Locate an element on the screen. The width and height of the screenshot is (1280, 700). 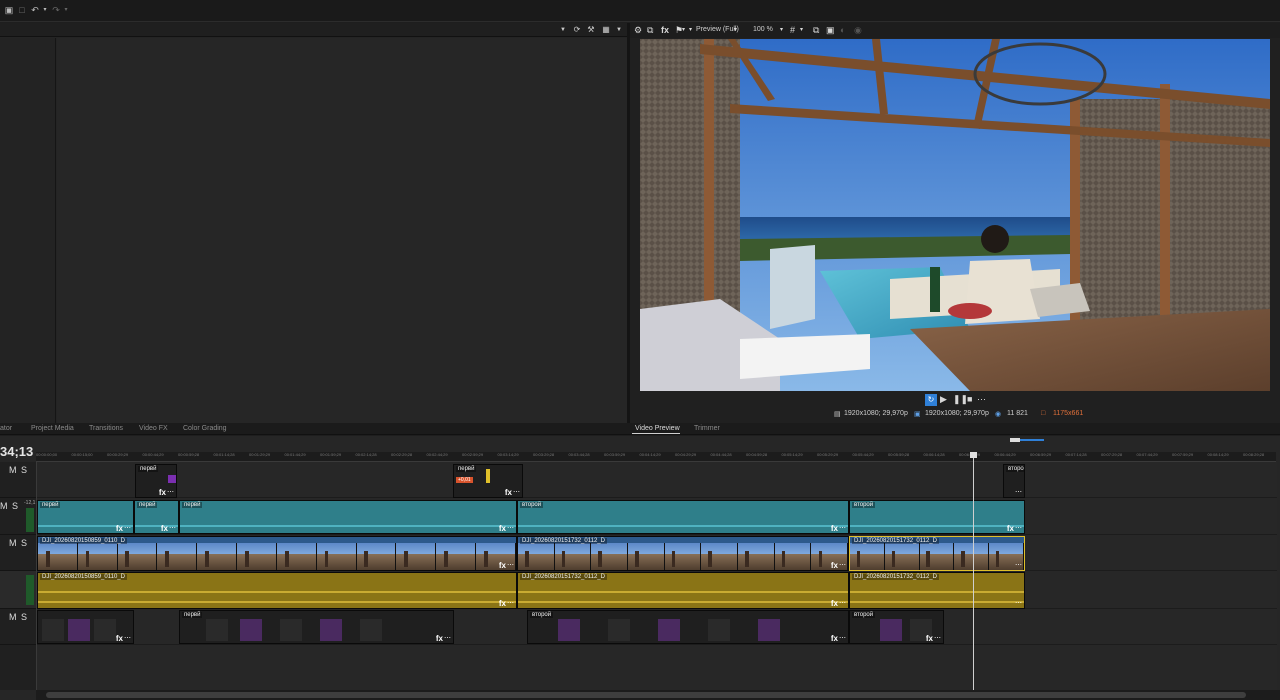
playhead-line is located at coordinates (973, 572).